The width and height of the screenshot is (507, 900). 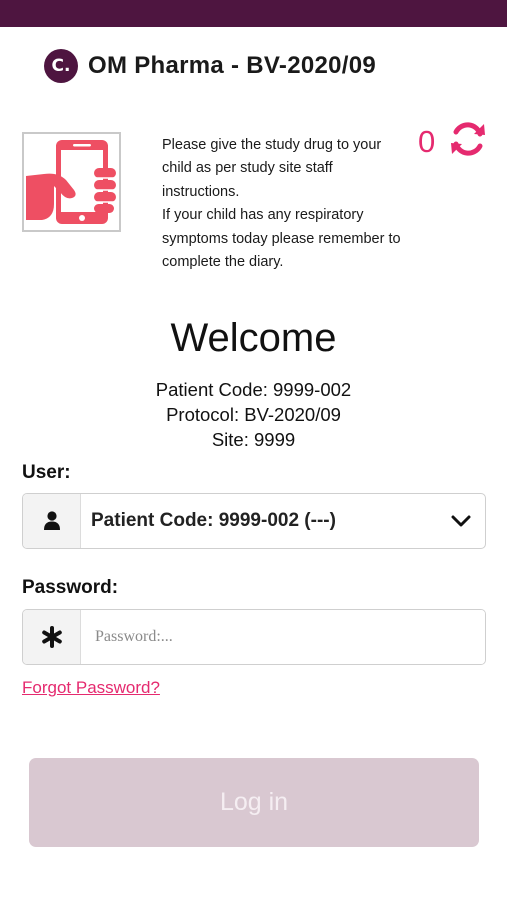 I want to click on app-title: OM Pharma - BV-2020/09, so click(x=232, y=65).